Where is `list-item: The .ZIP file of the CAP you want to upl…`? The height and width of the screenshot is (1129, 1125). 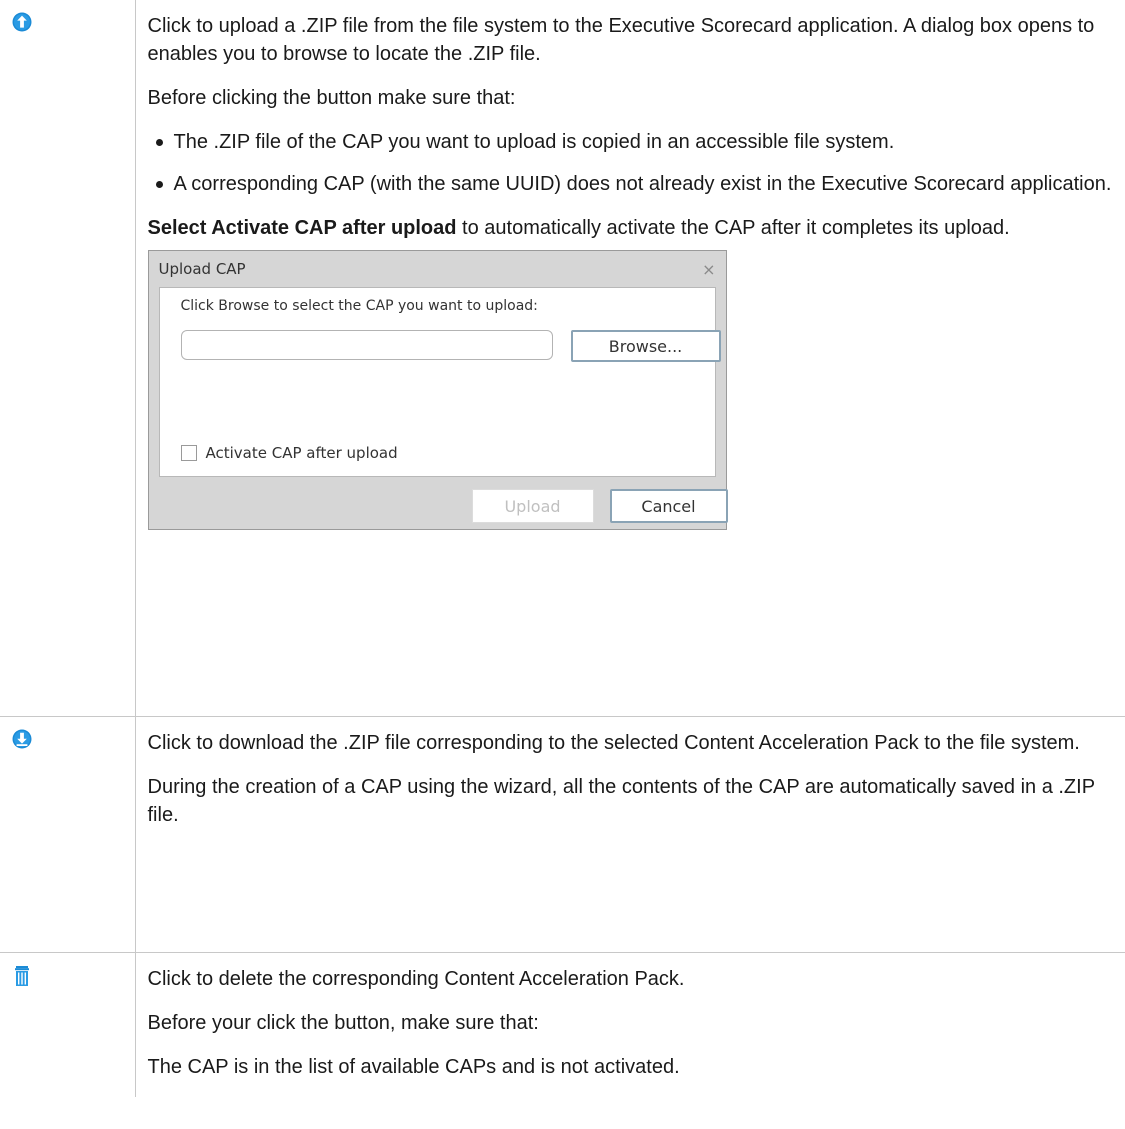
list-item: The .ZIP file of the CAP you want to upl… is located at coordinates (635, 142).